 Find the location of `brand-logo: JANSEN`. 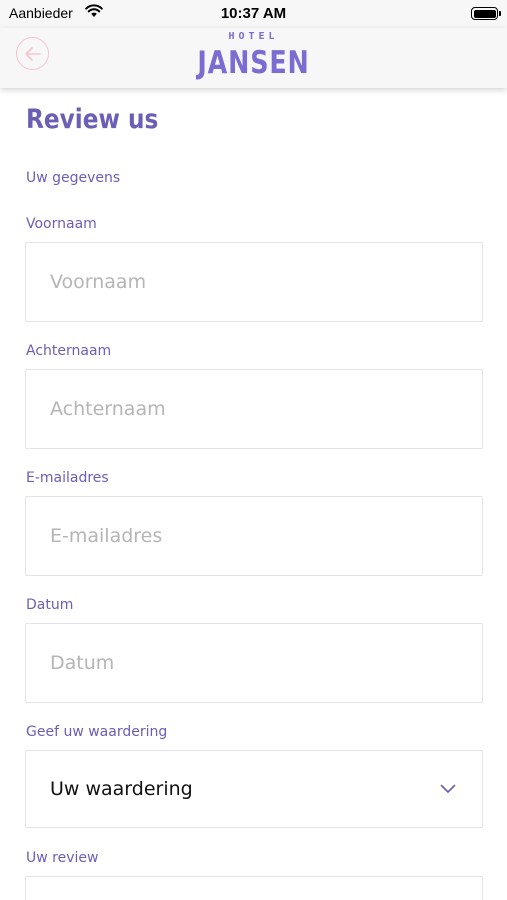

brand-logo: JANSEN is located at coordinates (253, 63).